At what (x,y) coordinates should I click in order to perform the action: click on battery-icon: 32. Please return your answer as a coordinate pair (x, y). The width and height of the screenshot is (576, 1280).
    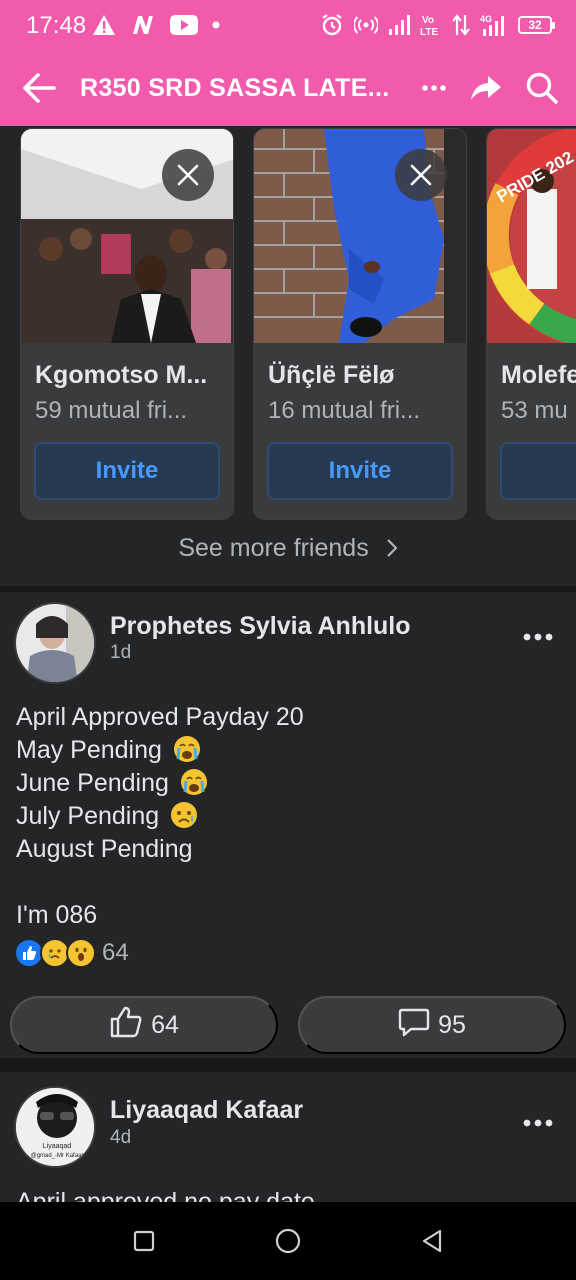
    Looking at the image, I should click on (536, 25).